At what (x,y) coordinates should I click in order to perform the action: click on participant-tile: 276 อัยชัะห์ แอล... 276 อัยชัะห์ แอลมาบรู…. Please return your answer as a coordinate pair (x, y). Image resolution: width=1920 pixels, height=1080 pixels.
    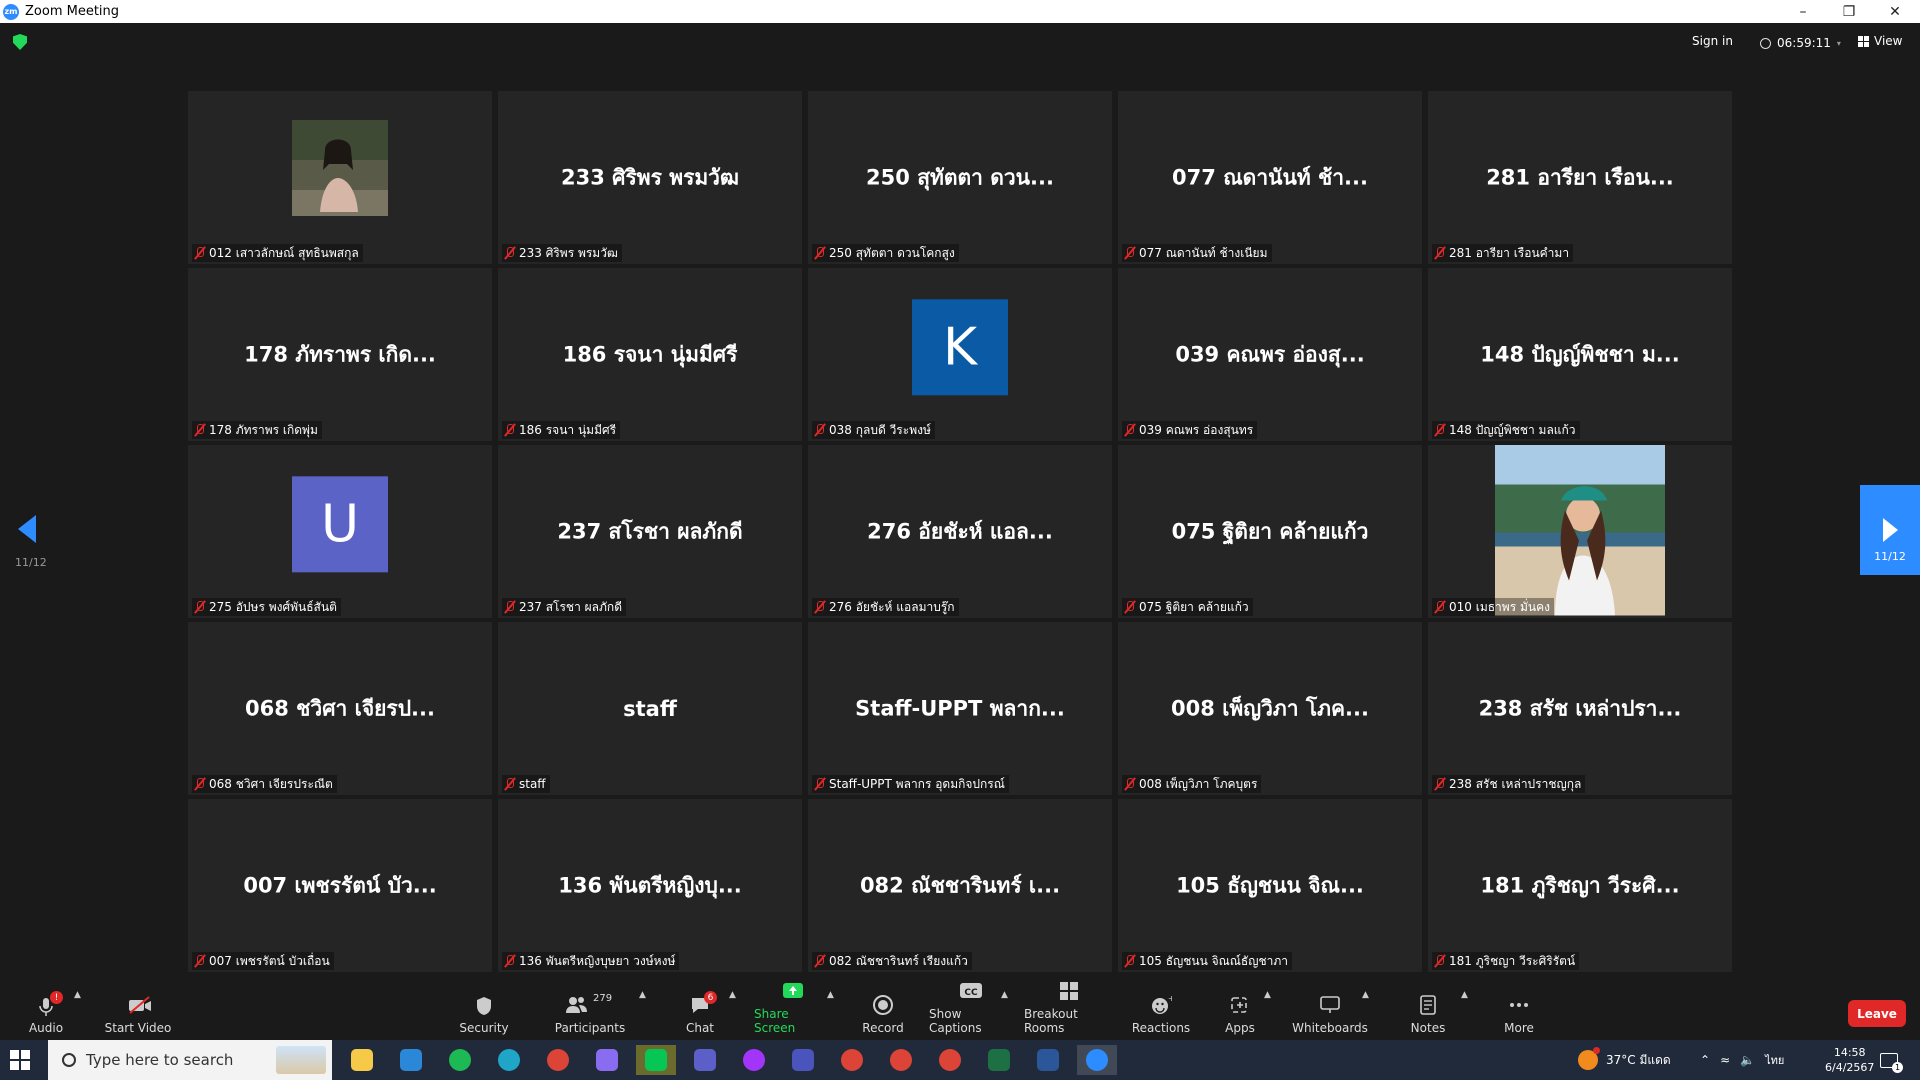
    Looking at the image, I should click on (960, 531).